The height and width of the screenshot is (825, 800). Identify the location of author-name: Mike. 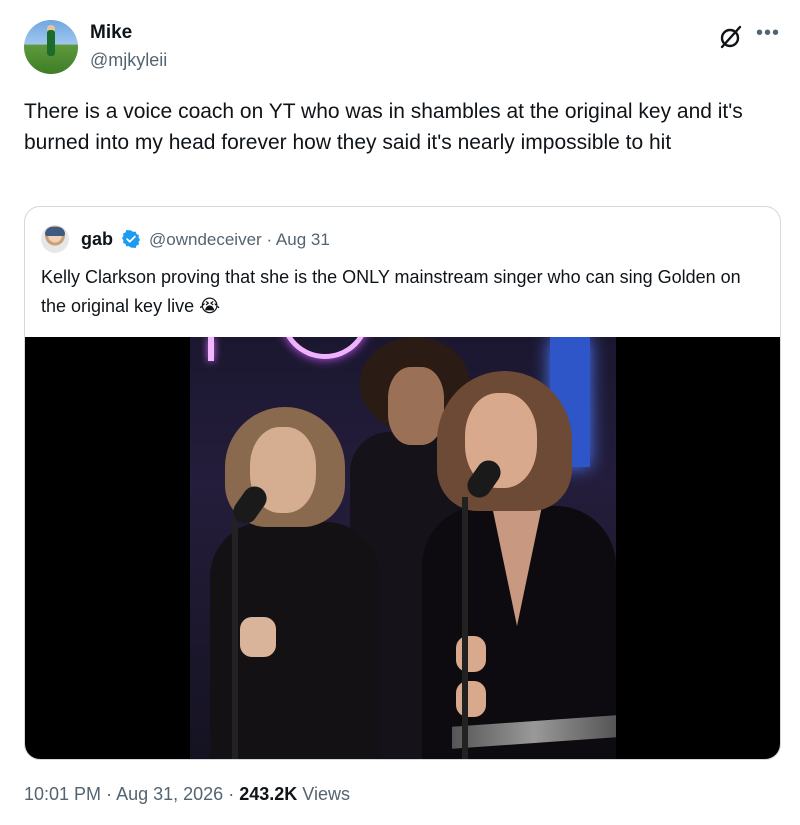
(111, 33).